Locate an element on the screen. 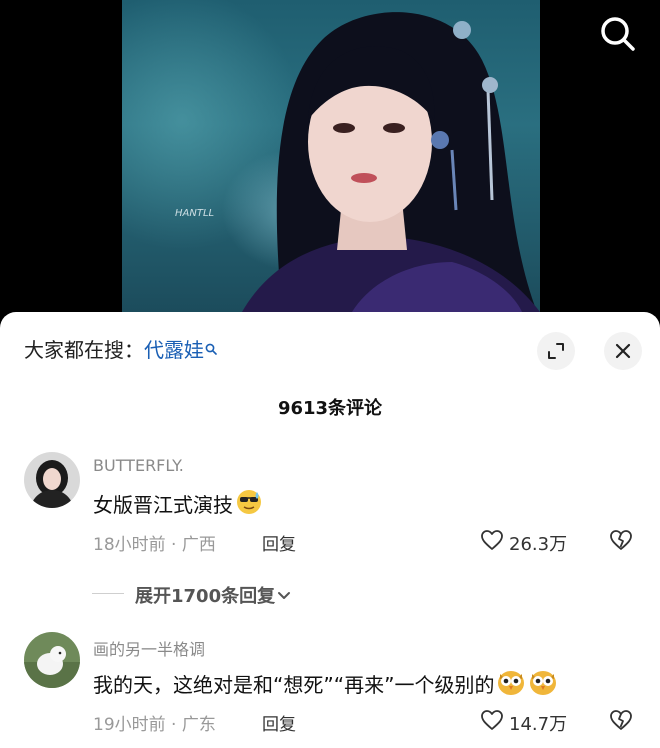 The image size is (660, 748). like-count: 14.7万 is located at coordinates (538, 724).